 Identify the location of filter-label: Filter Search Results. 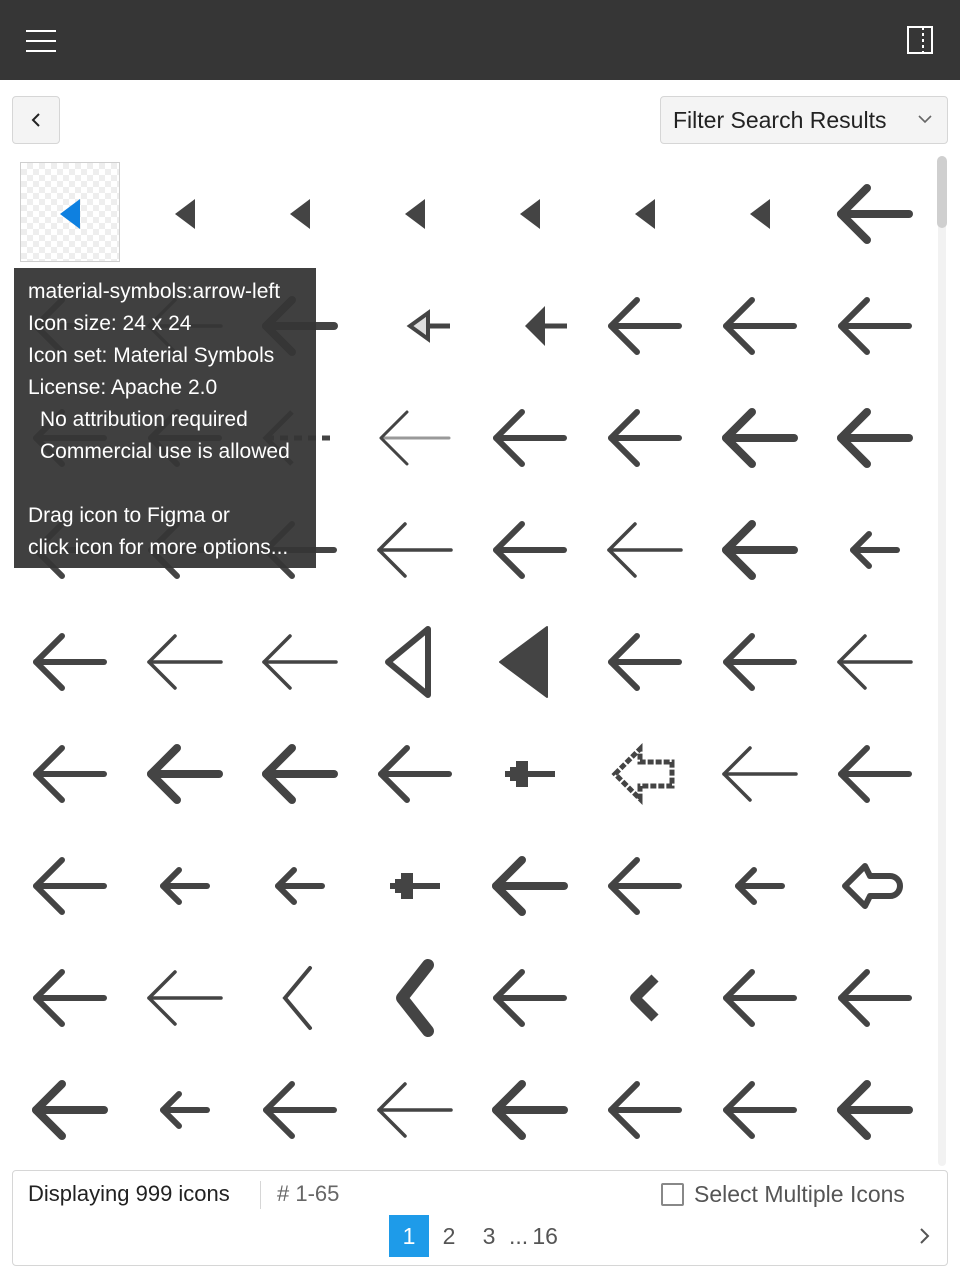
(780, 119).